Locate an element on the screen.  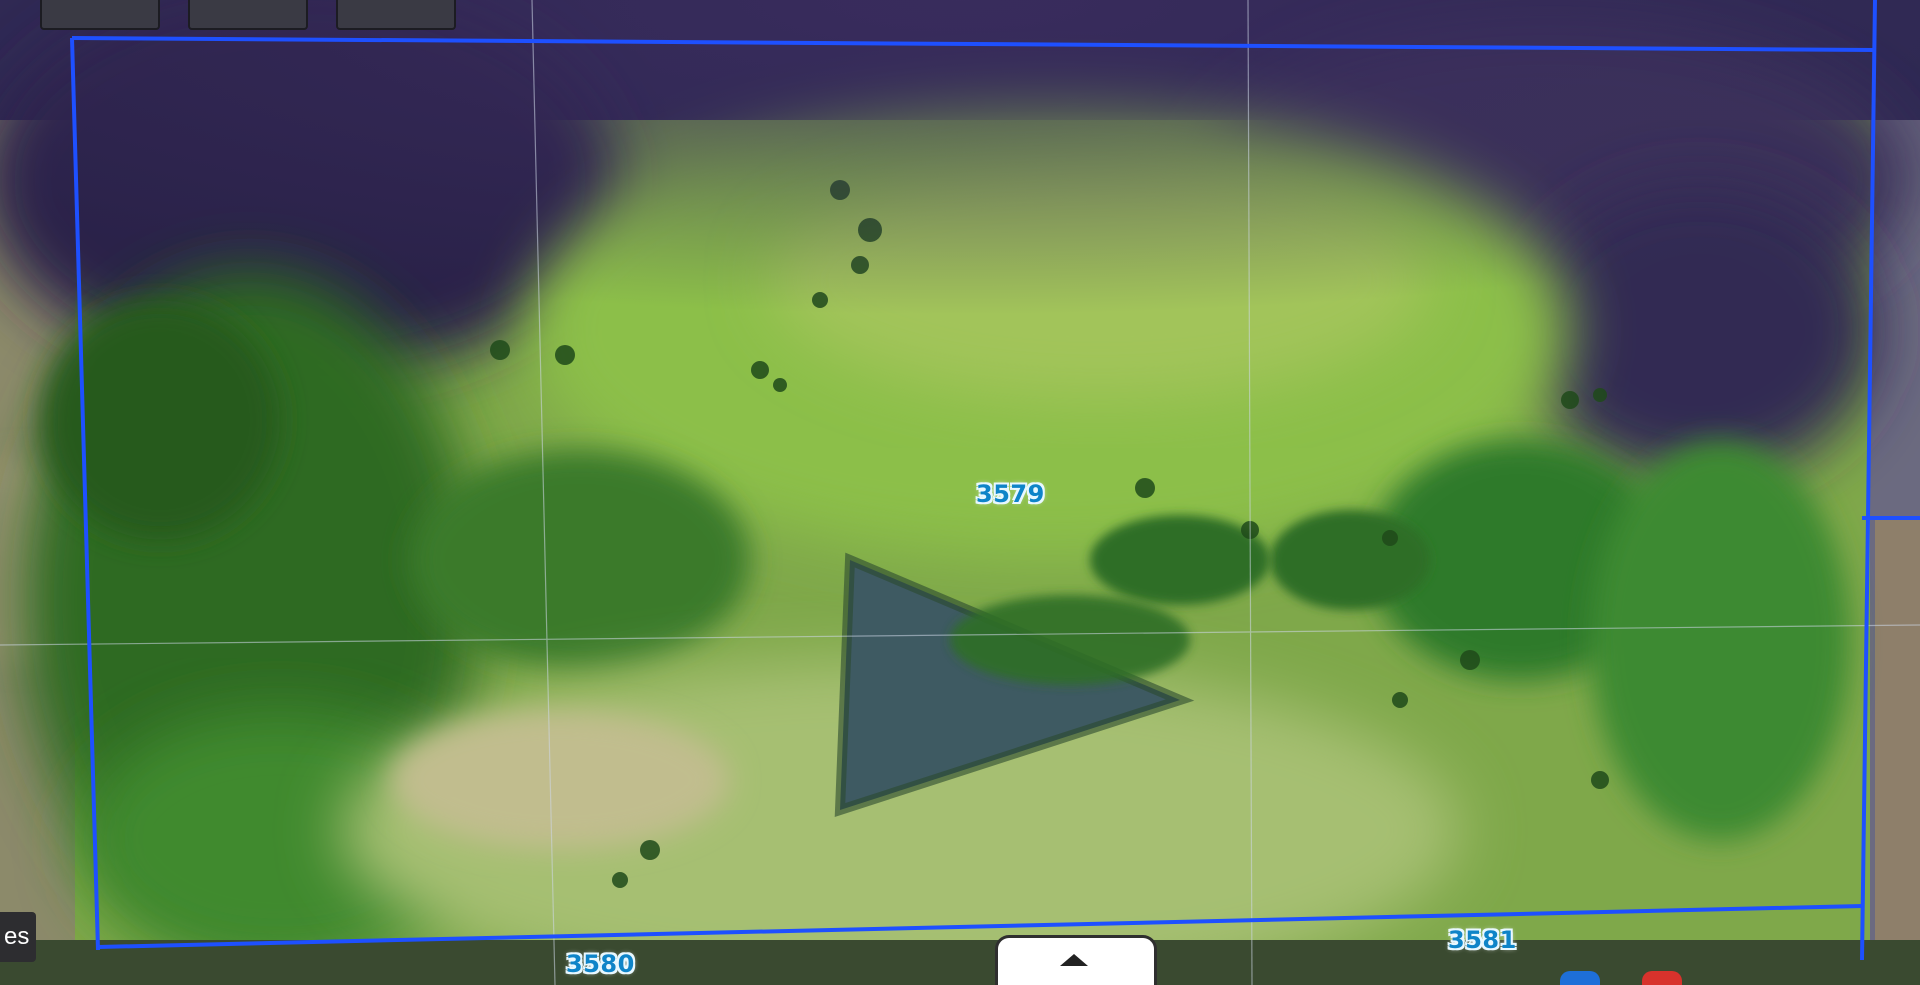
bottom-indicator-blue is located at coordinates (1580, 978).